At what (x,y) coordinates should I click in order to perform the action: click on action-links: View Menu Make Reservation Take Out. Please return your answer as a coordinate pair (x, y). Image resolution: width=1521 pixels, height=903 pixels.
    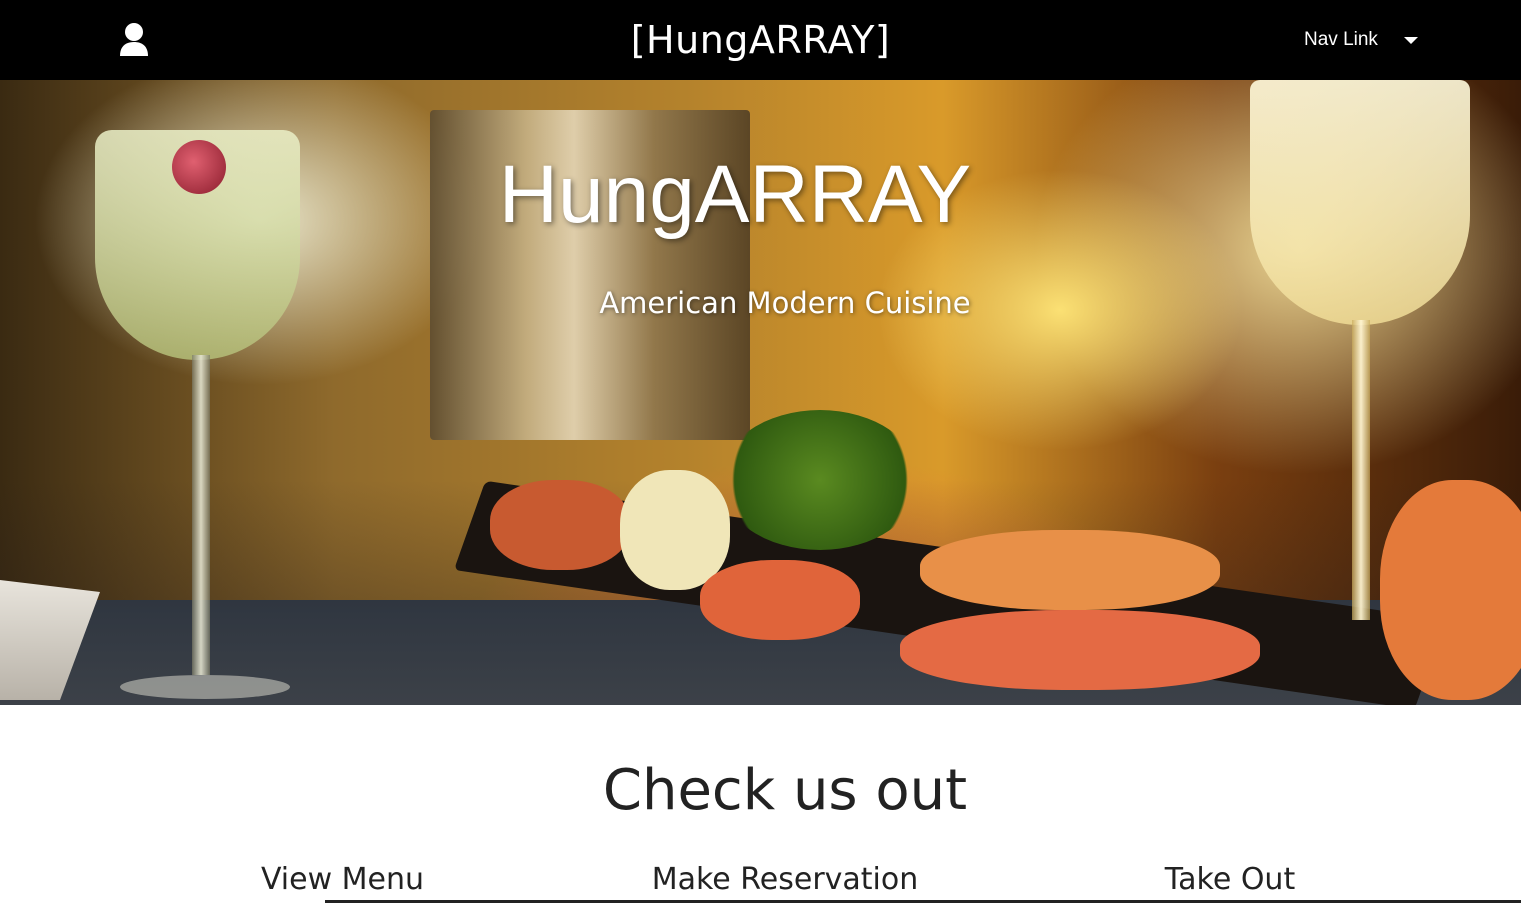
    Looking at the image, I should click on (760, 881).